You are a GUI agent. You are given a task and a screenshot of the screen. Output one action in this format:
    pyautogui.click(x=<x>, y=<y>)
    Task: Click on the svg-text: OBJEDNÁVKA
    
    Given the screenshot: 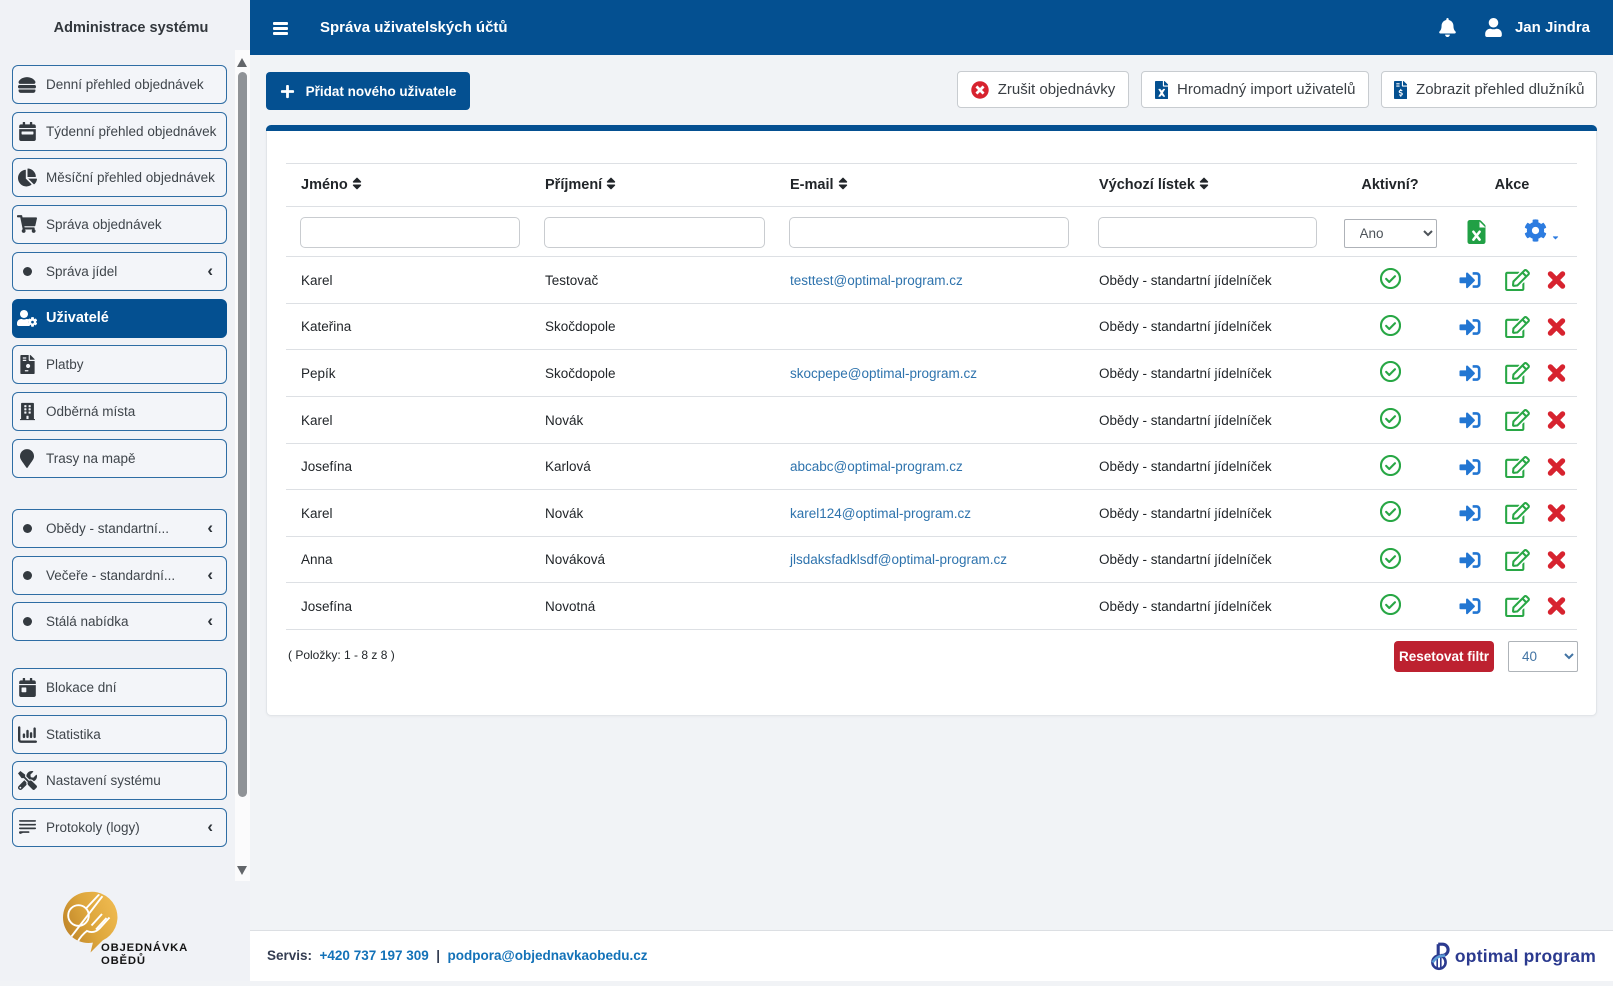 What is the action you would take?
    pyautogui.click(x=144, y=947)
    